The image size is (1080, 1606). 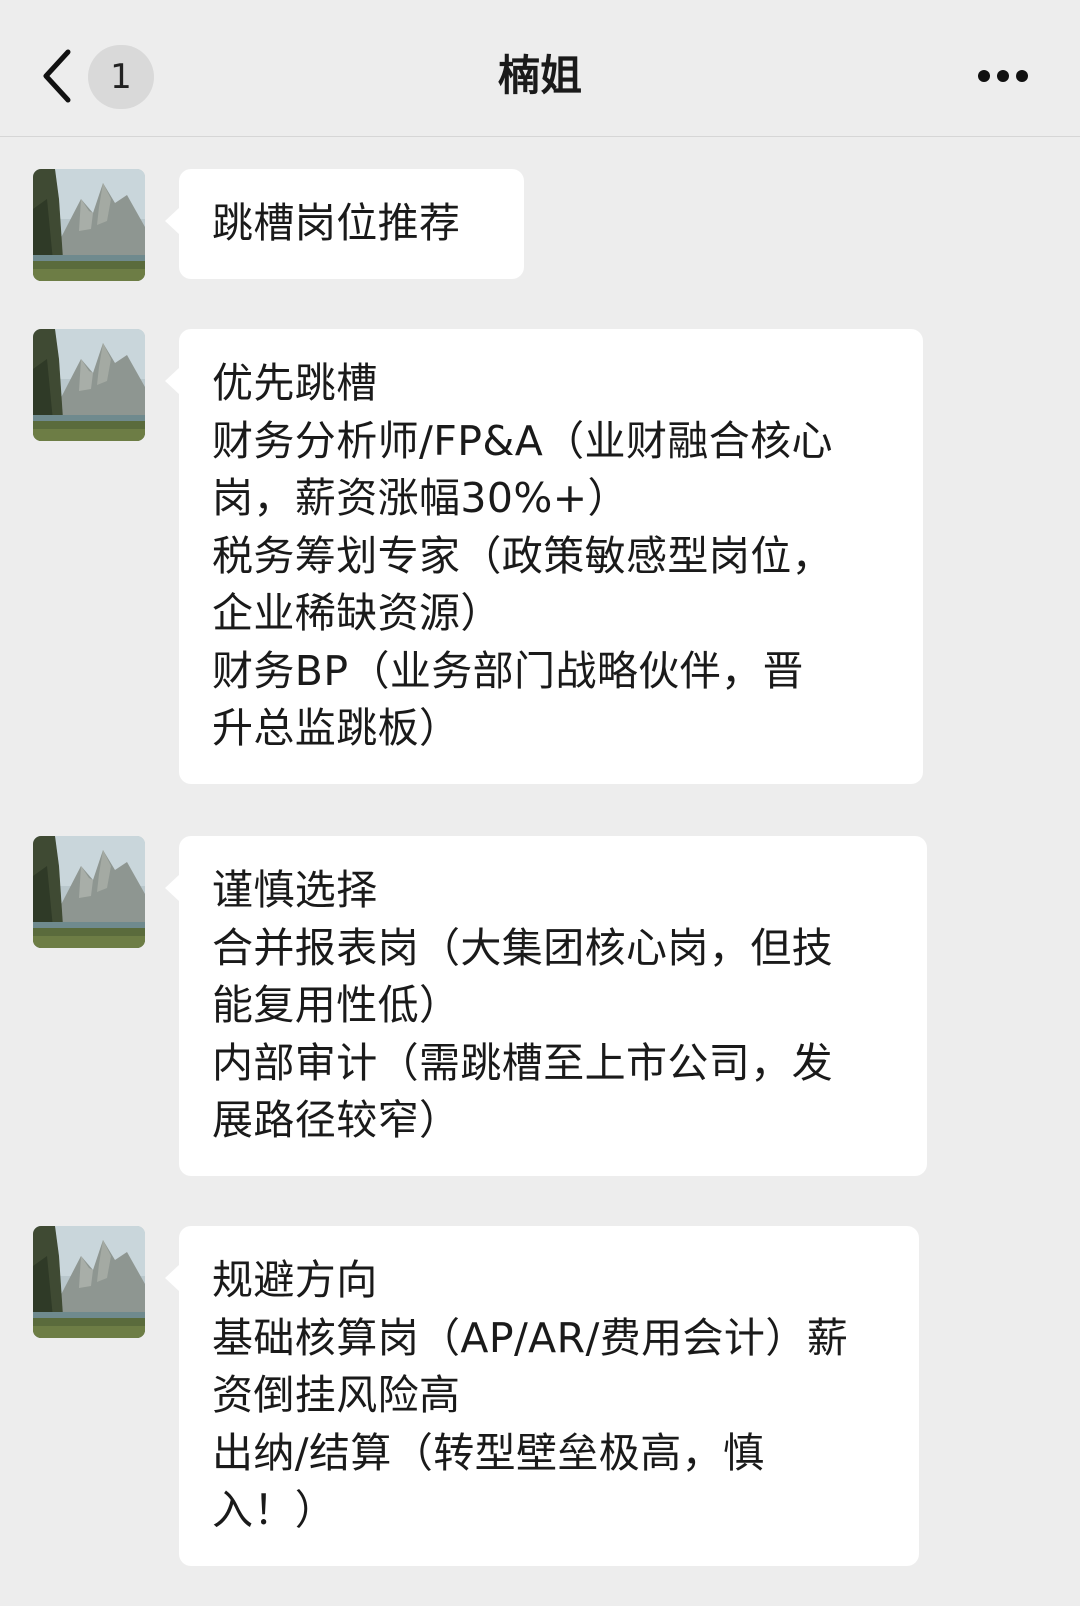 What do you see at coordinates (274, 1510) in the screenshot?
I see `message-text-line: 入！）` at bounding box center [274, 1510].